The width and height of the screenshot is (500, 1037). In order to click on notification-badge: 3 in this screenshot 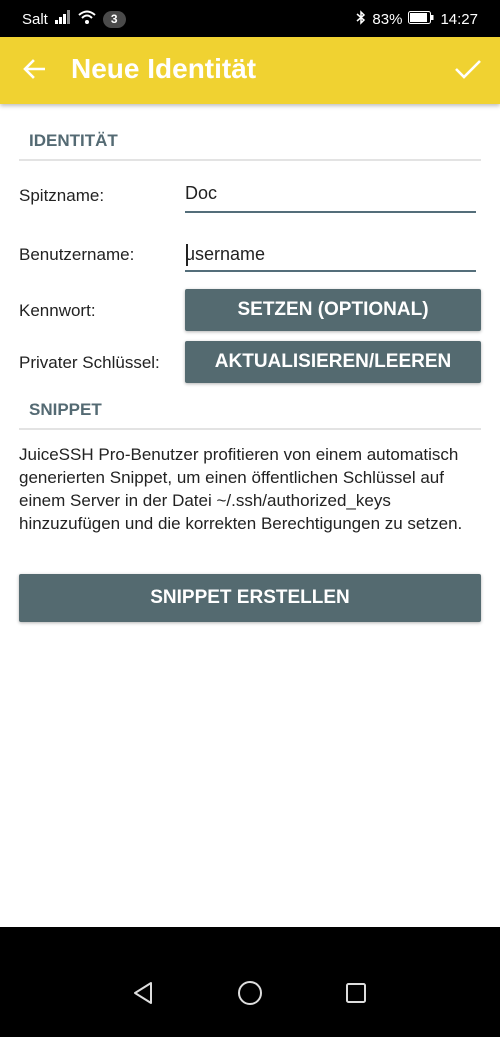, I will do `click(114, 19)`.